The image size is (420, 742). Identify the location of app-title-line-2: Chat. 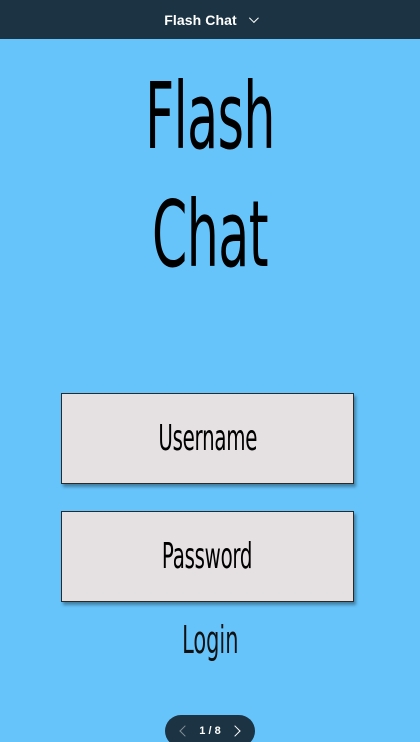
(210, 234).